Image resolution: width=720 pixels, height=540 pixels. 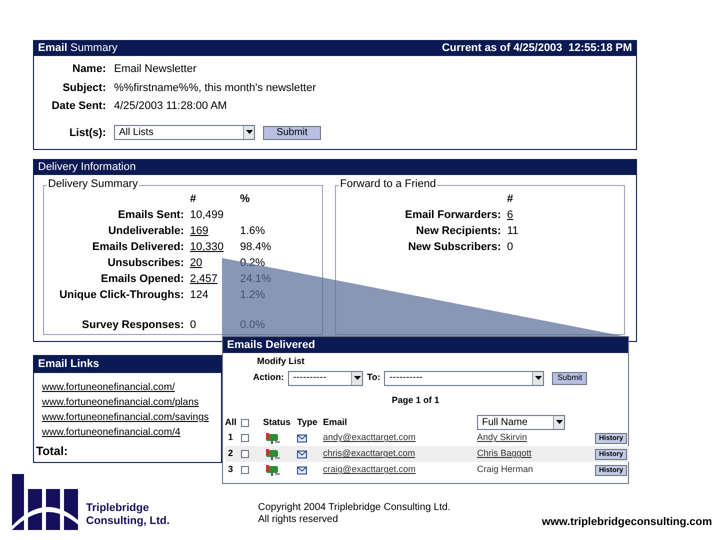 What do you see at coordinates (137, 247) in the screenshot?
I see `stat-label: Emails Delivered:` at bounding box center [137, 247].